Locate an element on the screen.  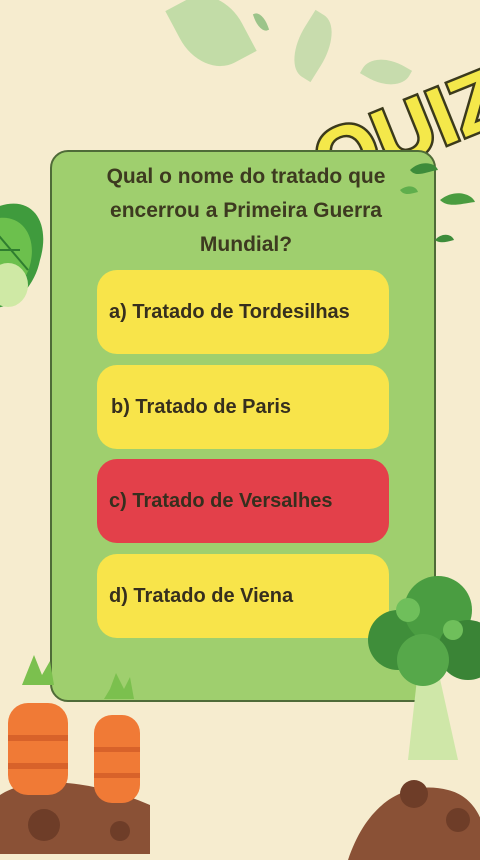
answer-option-label: d) Tratado de Viena is located at coordinates (201, 595).